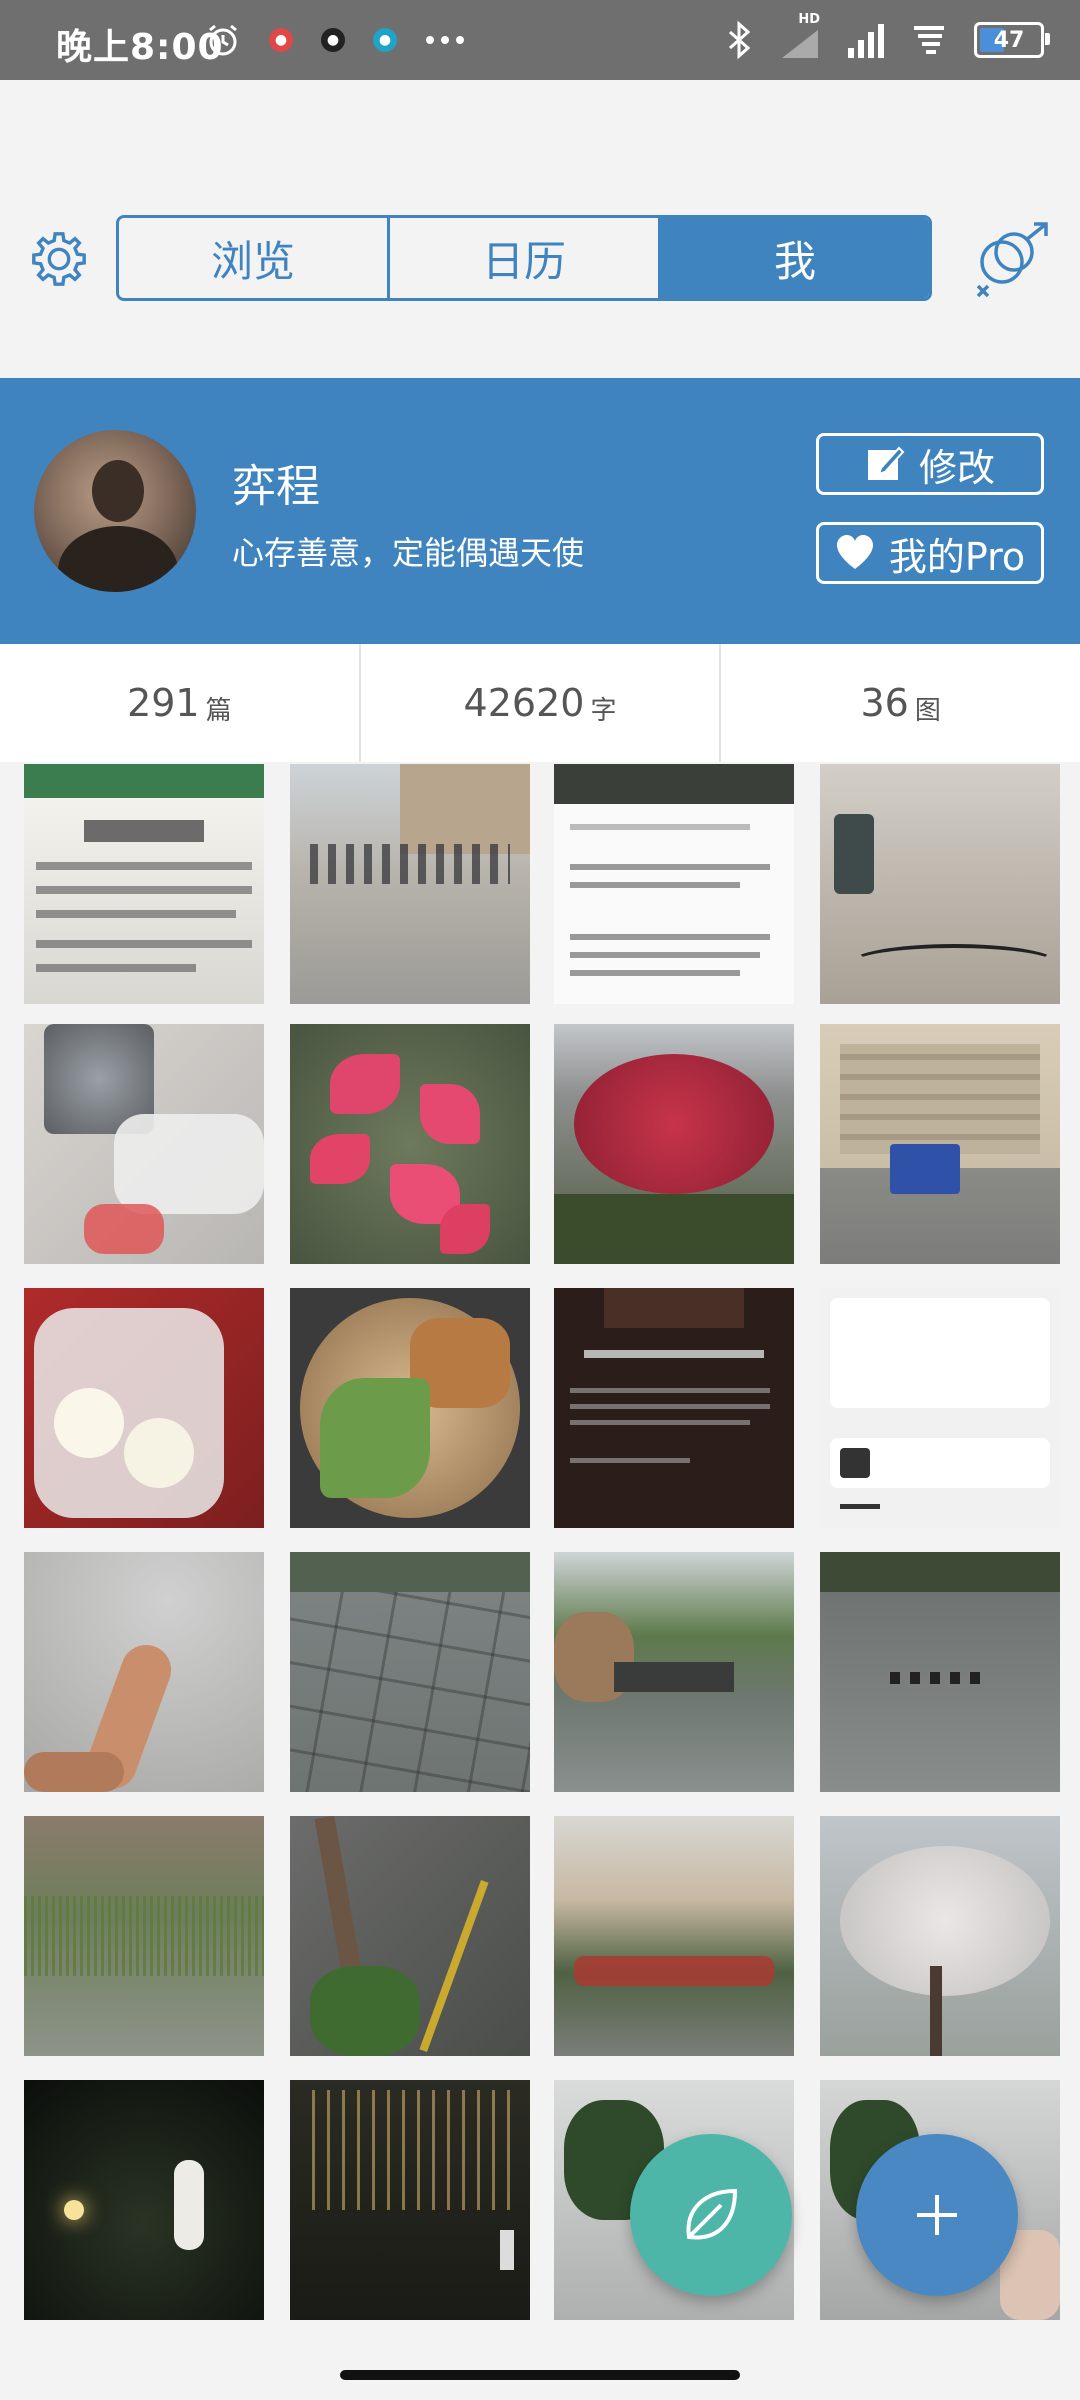  Describe the element at coordinates (886, 463) in the screenshot. I see `edit-icon` at that location.